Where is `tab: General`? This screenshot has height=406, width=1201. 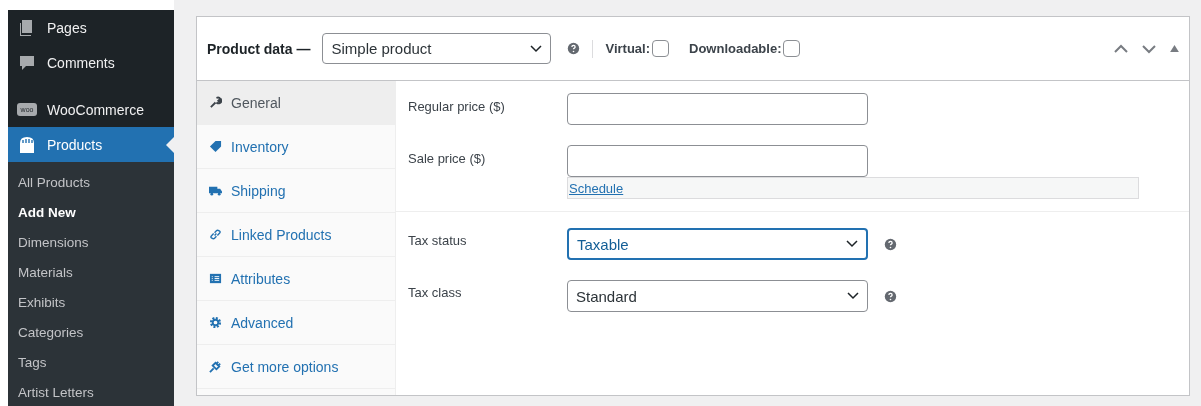 tab: General is located at coordinates (296, 103).